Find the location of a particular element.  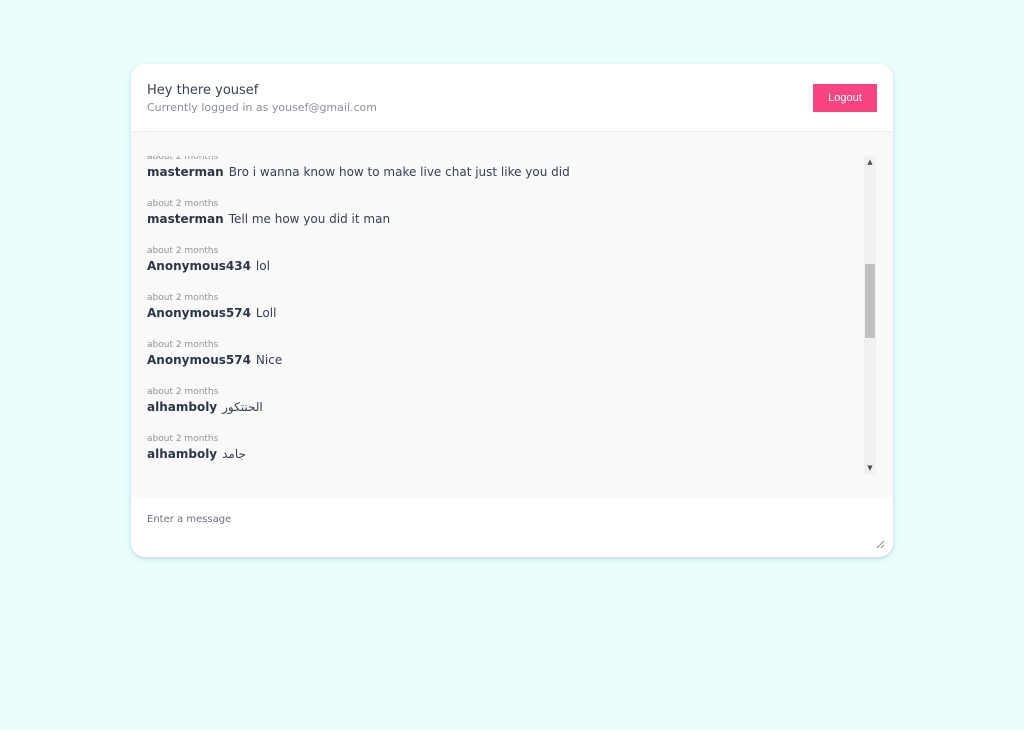

greeting-text: Hey there yousef is located at coordinates (203, 90).